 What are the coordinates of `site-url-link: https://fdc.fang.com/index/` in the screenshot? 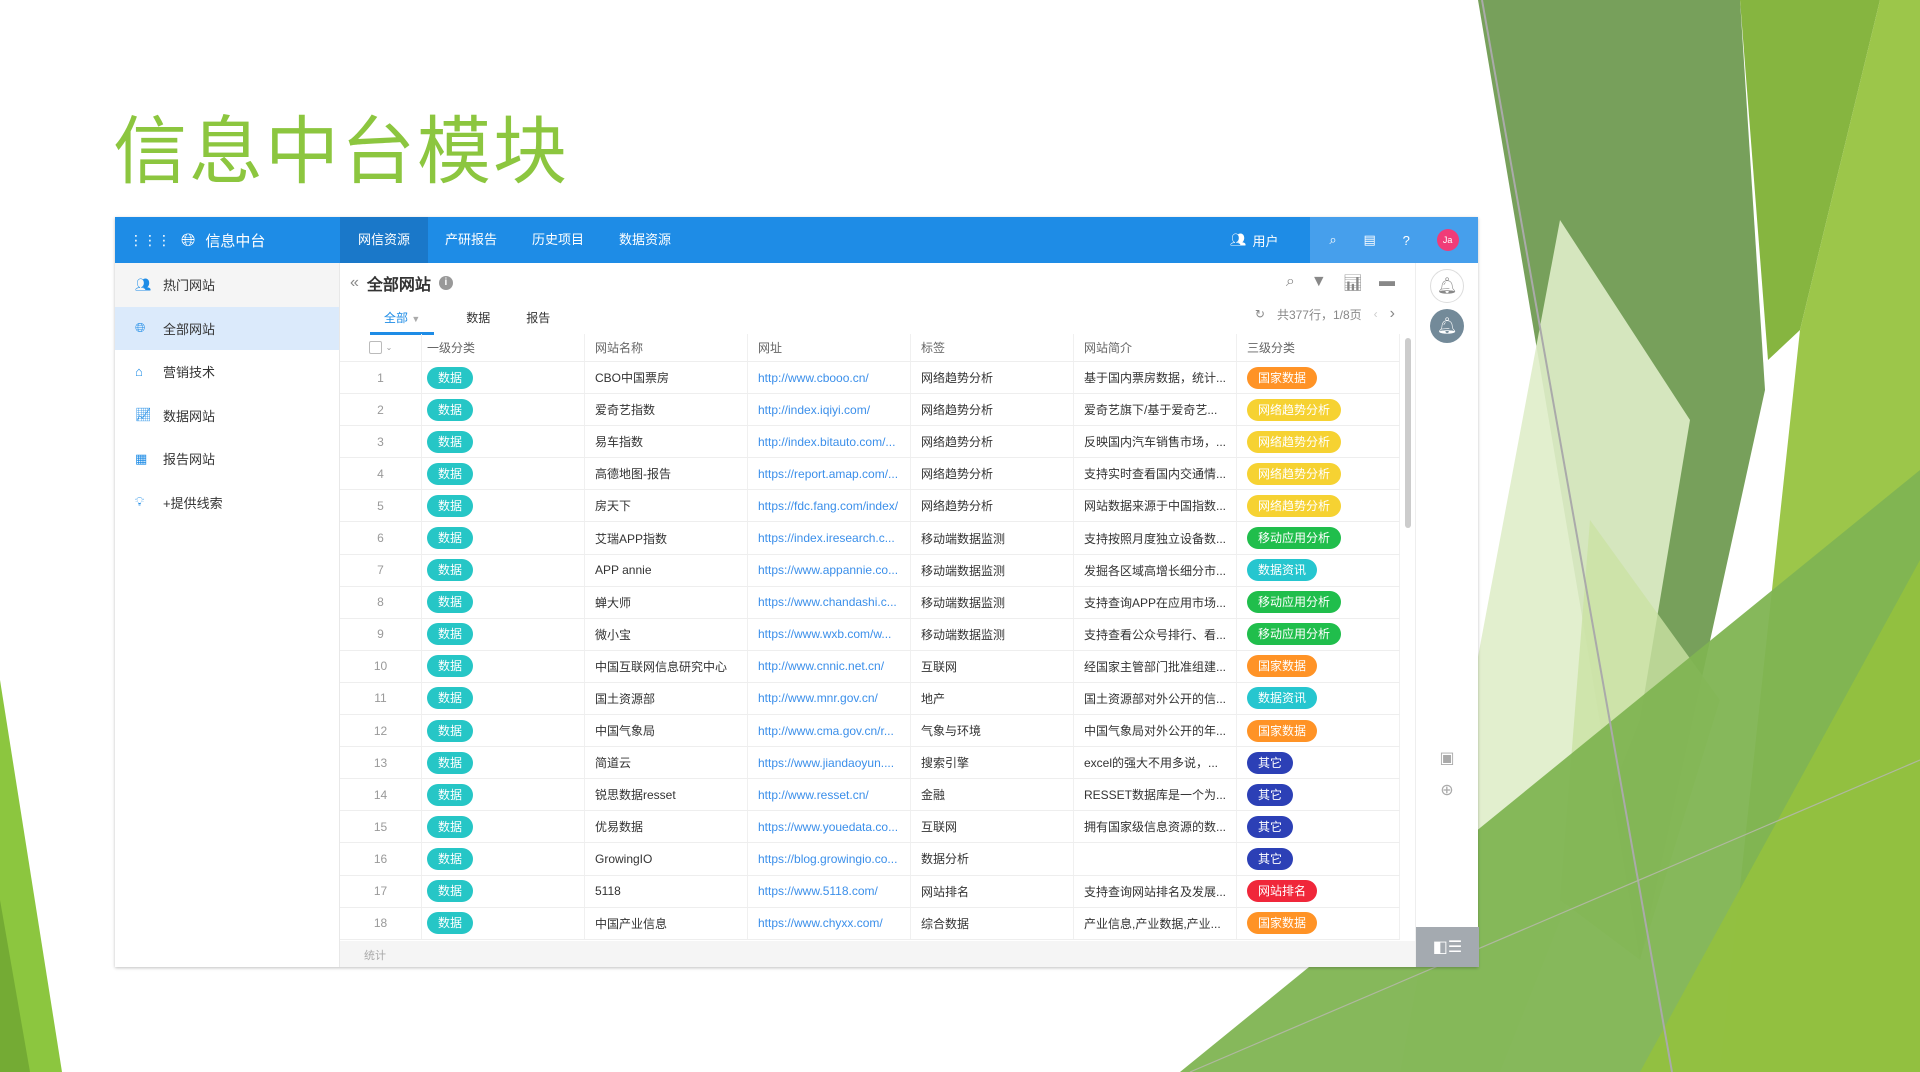 It's located at (829, 506).